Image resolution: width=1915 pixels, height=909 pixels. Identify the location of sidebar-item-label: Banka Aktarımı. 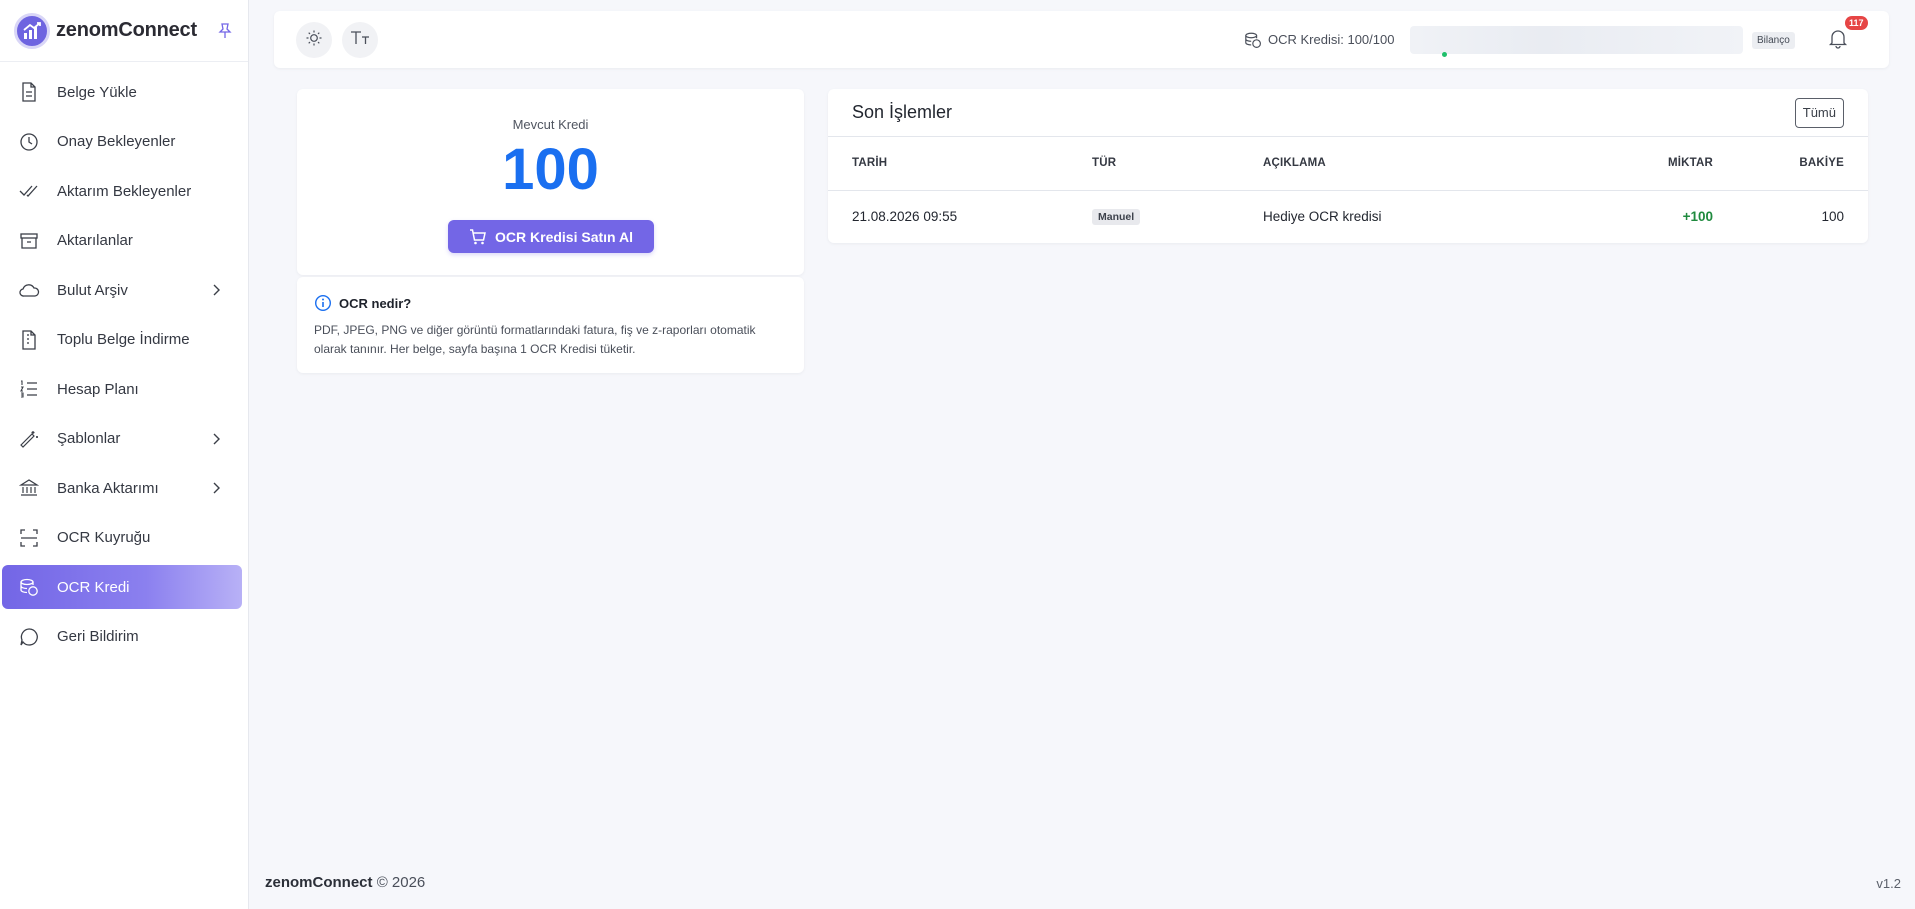
(108, 488).